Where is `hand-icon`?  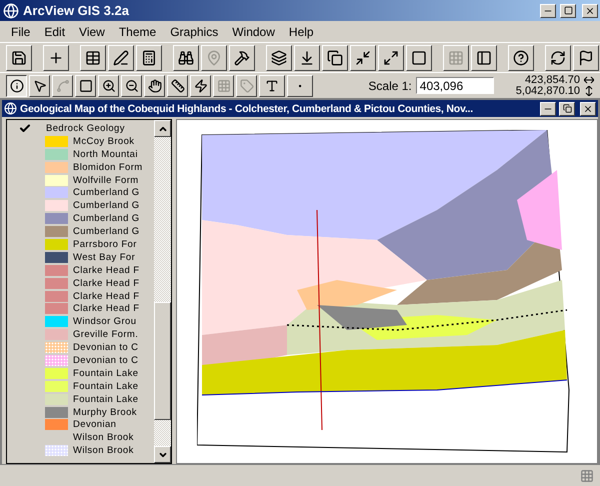
hand-icon is located at coordinates (155, 85).